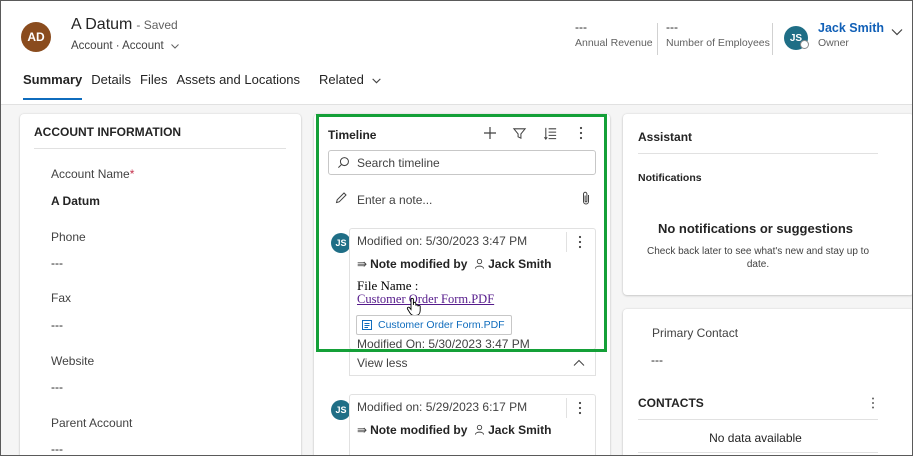 This screenshot has width=913, height=456. What do you see at coordinates (57, 387) in the screenshot?
I see `website-field: ---` at bounding box center [57, 387].